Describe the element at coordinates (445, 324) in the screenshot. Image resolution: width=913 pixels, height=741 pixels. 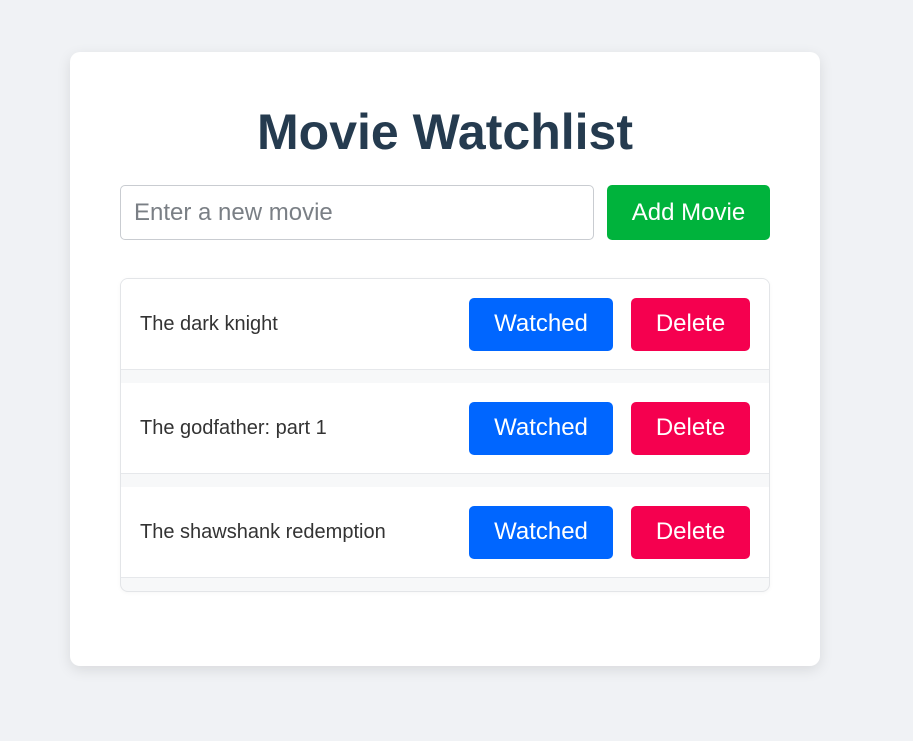
I see `list-item: The dark knight Watched Delete` at that location.